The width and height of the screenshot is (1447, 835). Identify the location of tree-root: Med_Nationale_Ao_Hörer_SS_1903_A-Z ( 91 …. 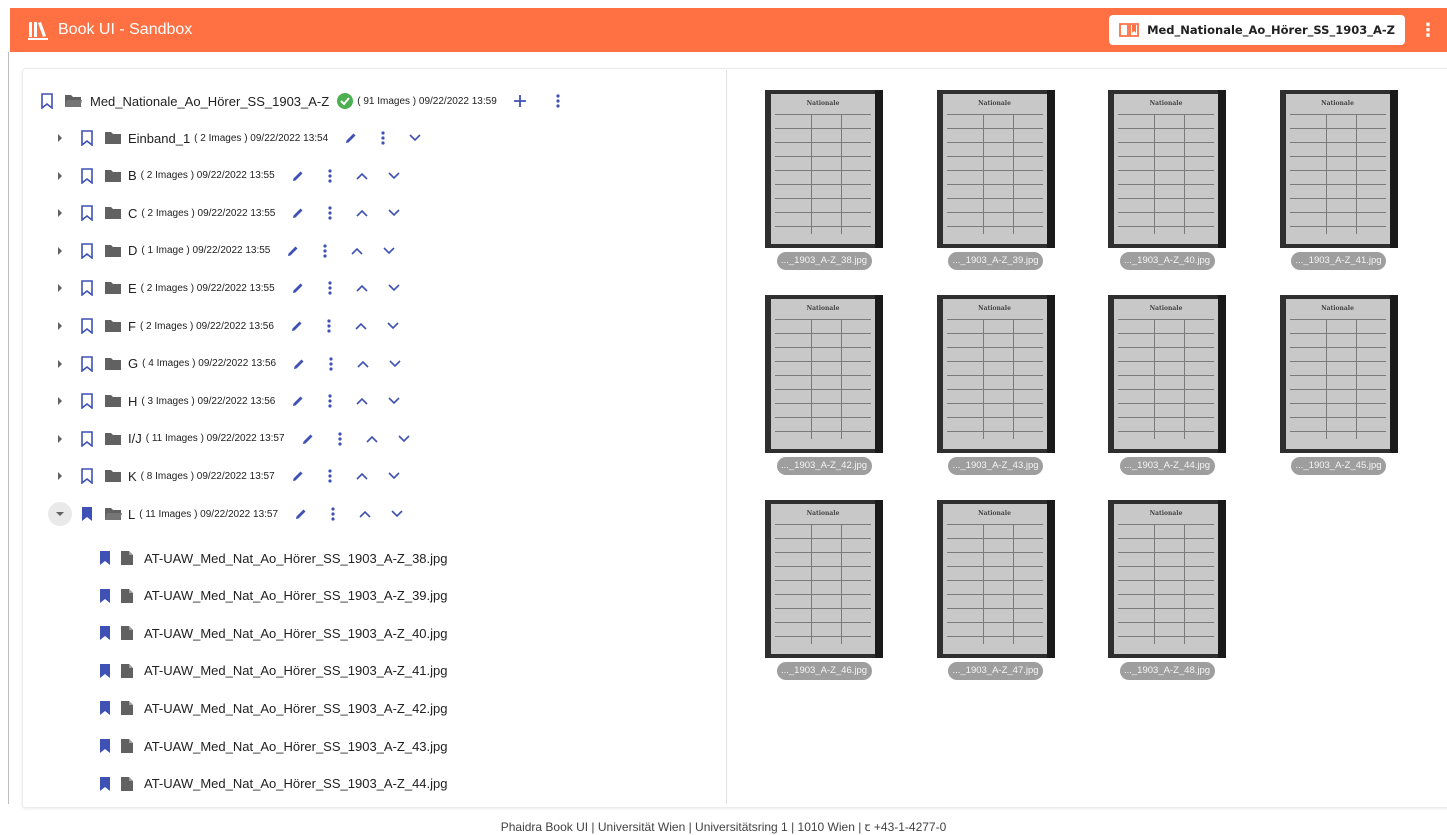
(302, 101).